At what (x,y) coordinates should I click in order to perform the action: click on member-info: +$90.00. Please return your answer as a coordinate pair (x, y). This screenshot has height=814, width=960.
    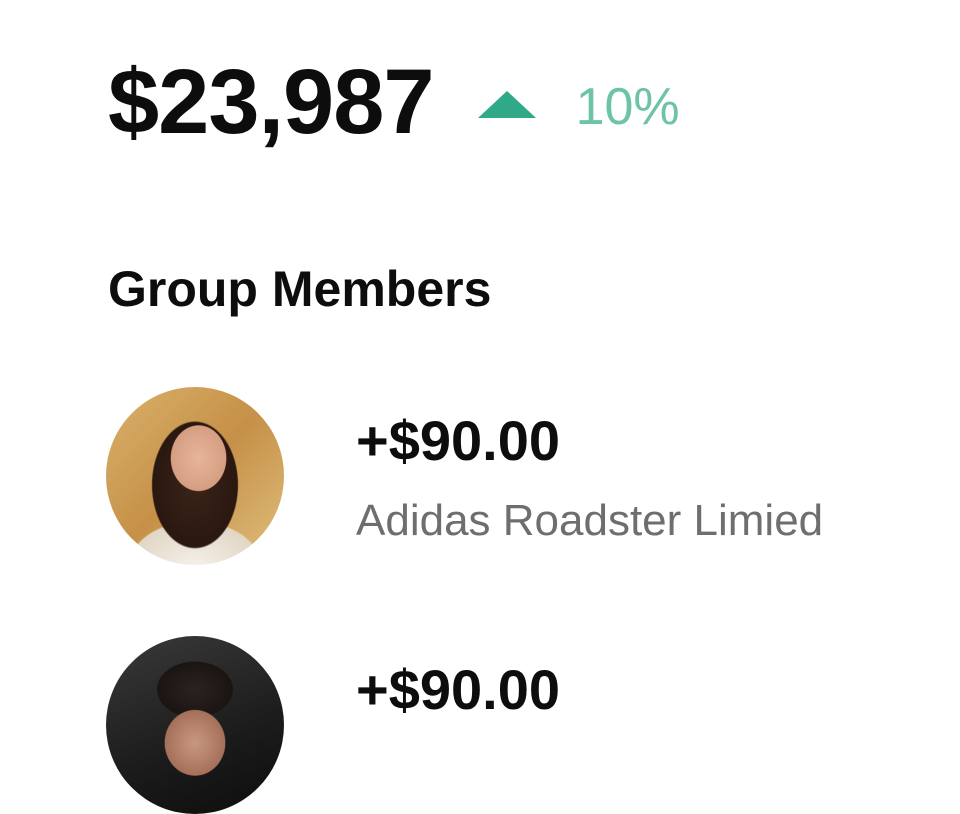
    Looking at the image, I should click on (458, 692).